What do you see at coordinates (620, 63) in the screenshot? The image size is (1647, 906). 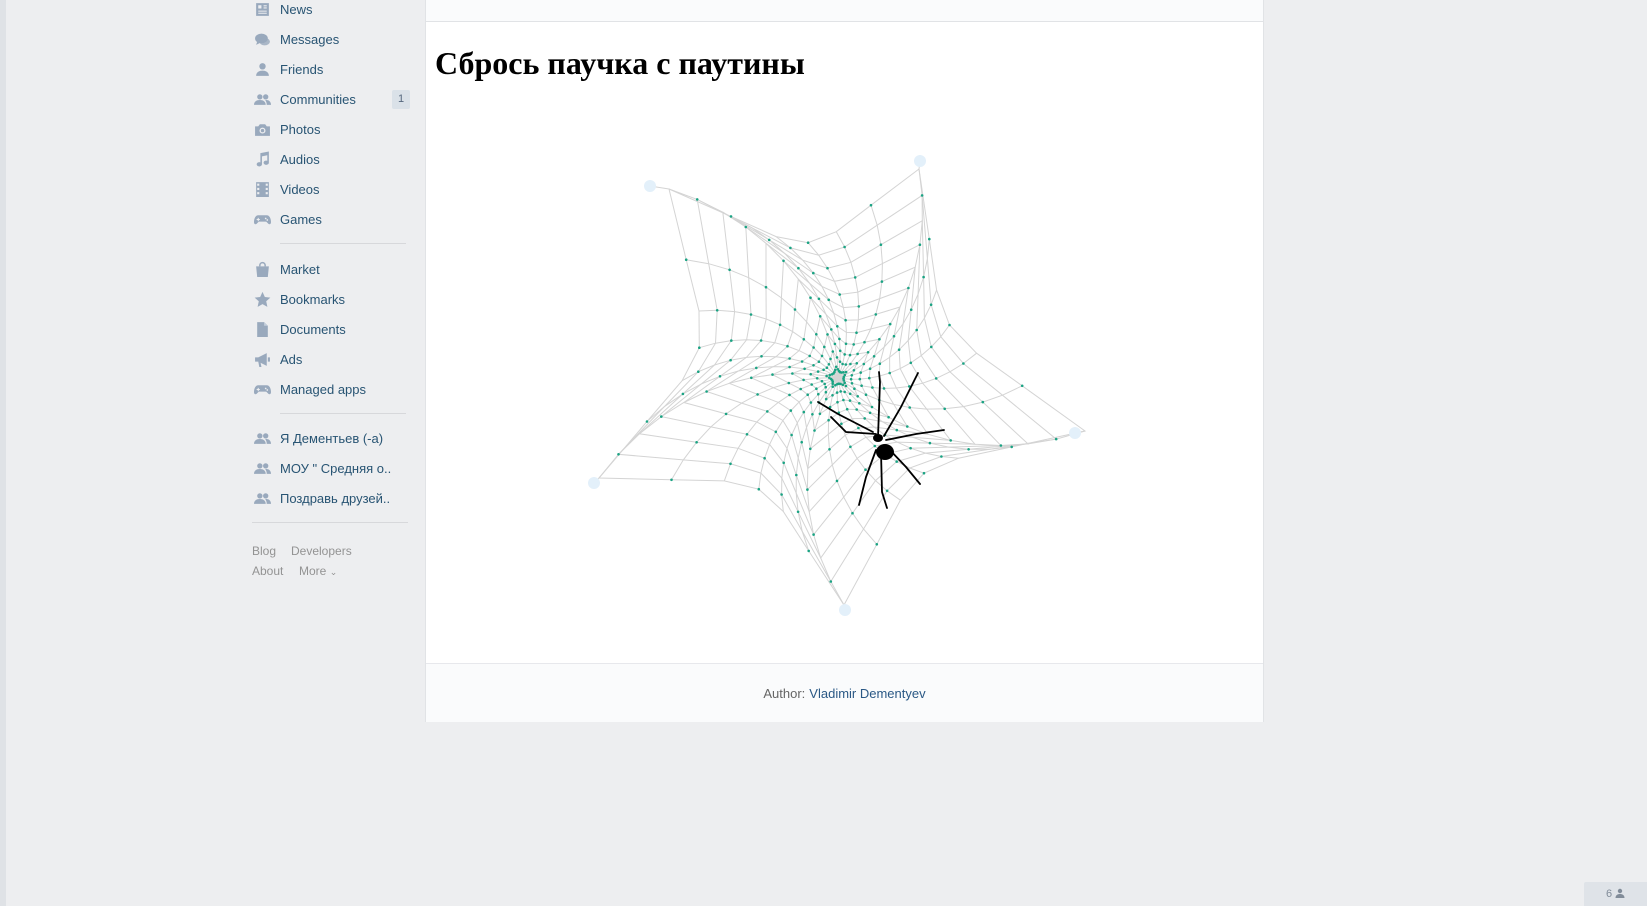 I see `page-title: Сбрось паучка с паутины` at bounding box center [620, 63].